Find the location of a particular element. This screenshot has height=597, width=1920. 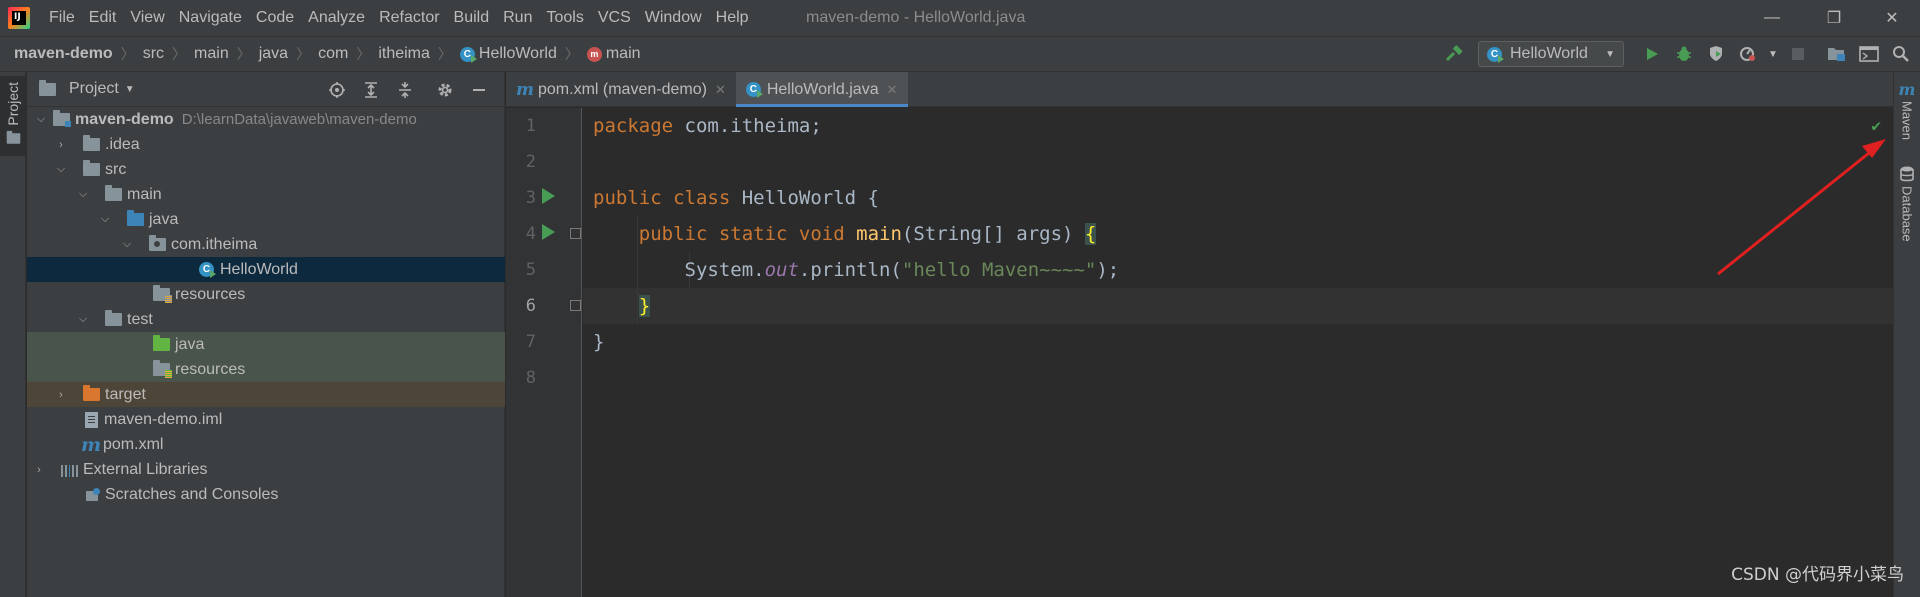

menu-analyze: Analyze is located at coordinates (336, 18).